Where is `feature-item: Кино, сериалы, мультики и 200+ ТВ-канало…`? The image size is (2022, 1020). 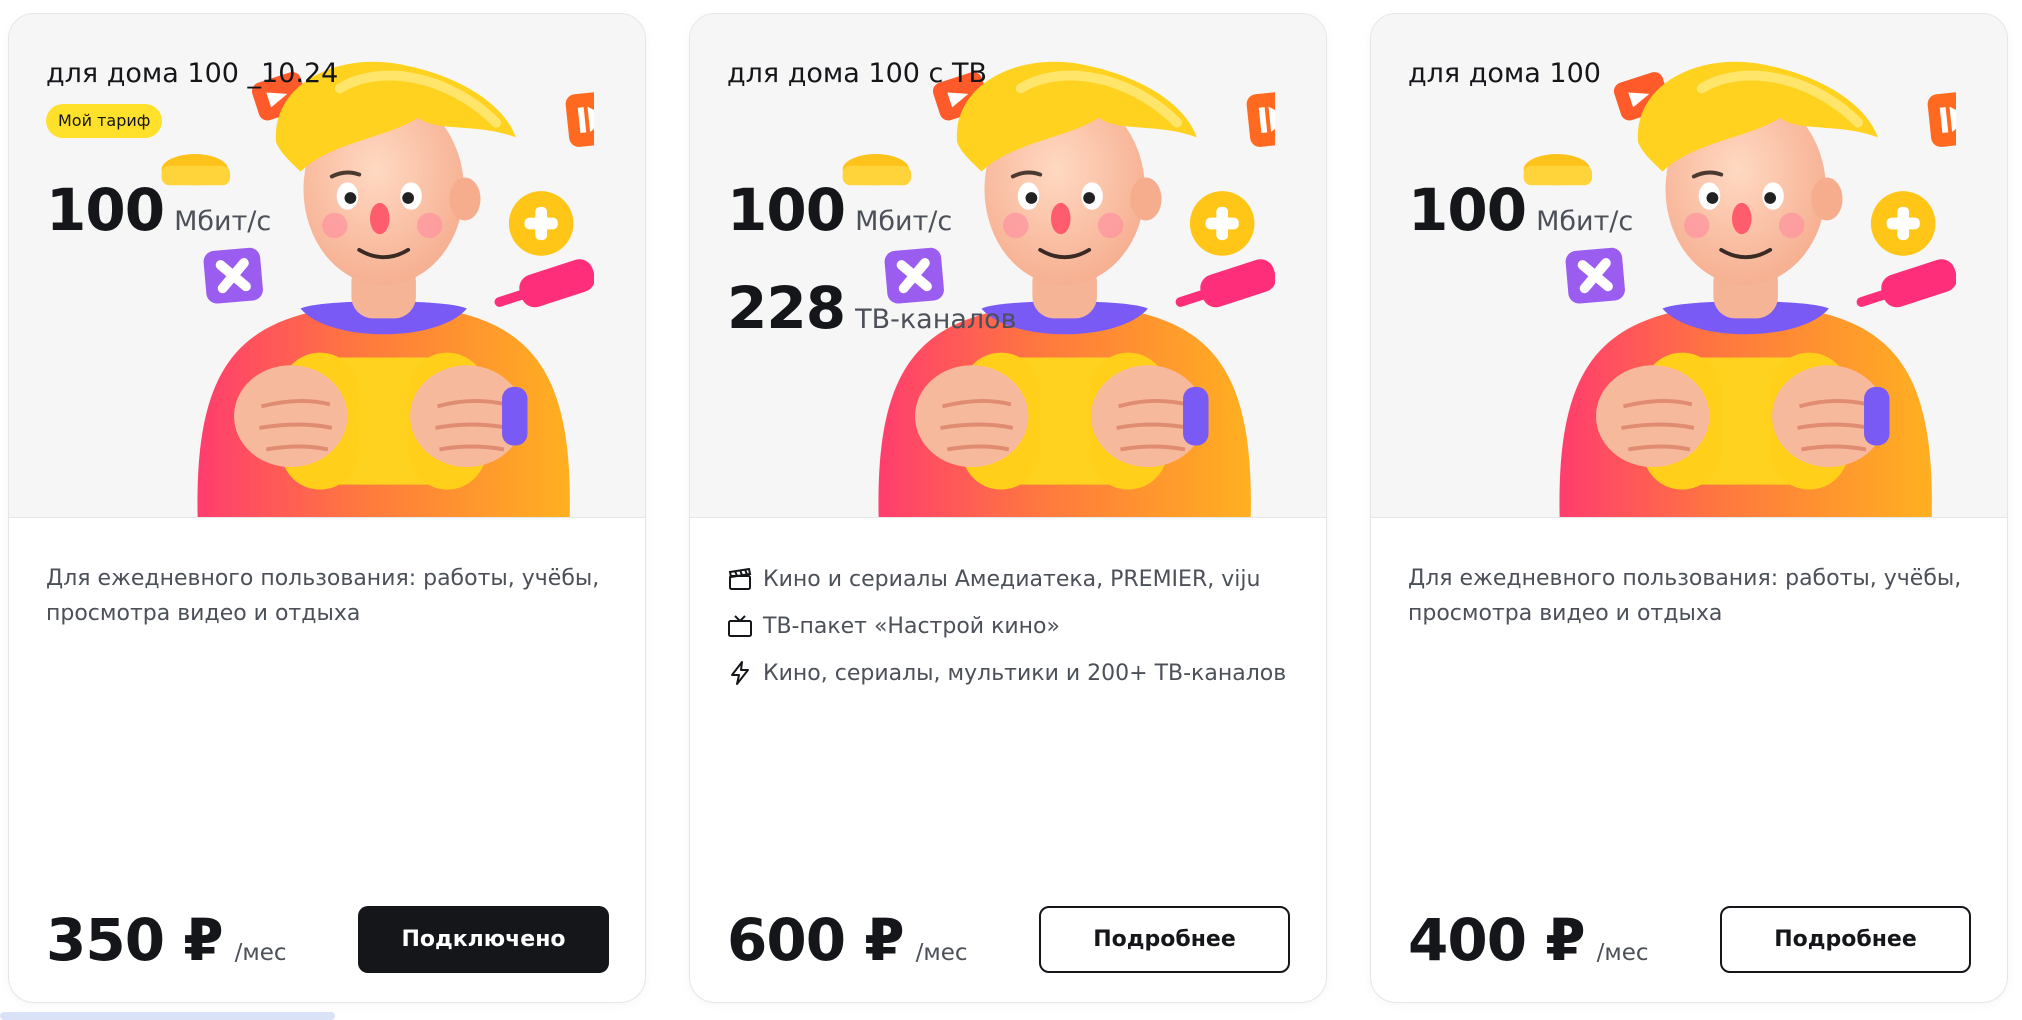 feature-item: Кино, сериалы, мультики и 200+ ТВ-канало… is located at coordinates (1017, 673).